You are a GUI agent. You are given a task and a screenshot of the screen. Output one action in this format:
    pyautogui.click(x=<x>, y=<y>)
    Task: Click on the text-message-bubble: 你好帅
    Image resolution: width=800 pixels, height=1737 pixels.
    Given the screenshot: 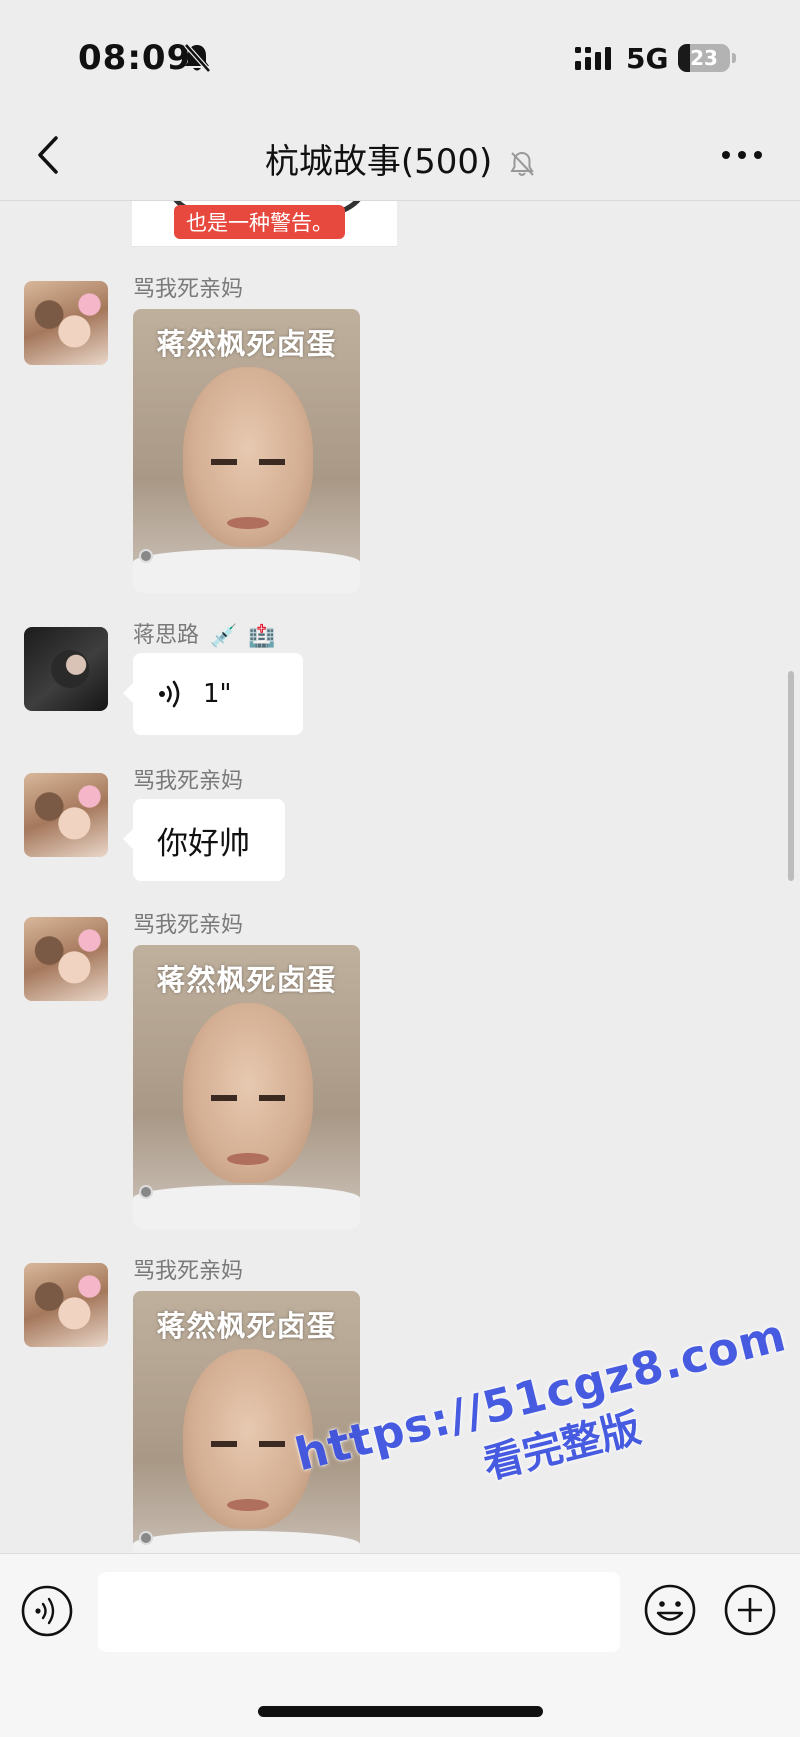 What is the action you would take?
    pyautogui.click(x=204, y=840)
    